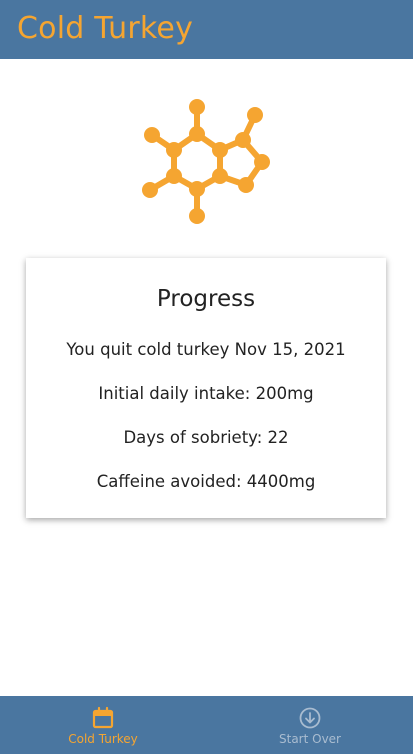 The height and width of the screenshot is (754, 413). Describe the element at coordinates (206, 161) in the screenshot. I see `caffeine-molecule-icon` at that location.